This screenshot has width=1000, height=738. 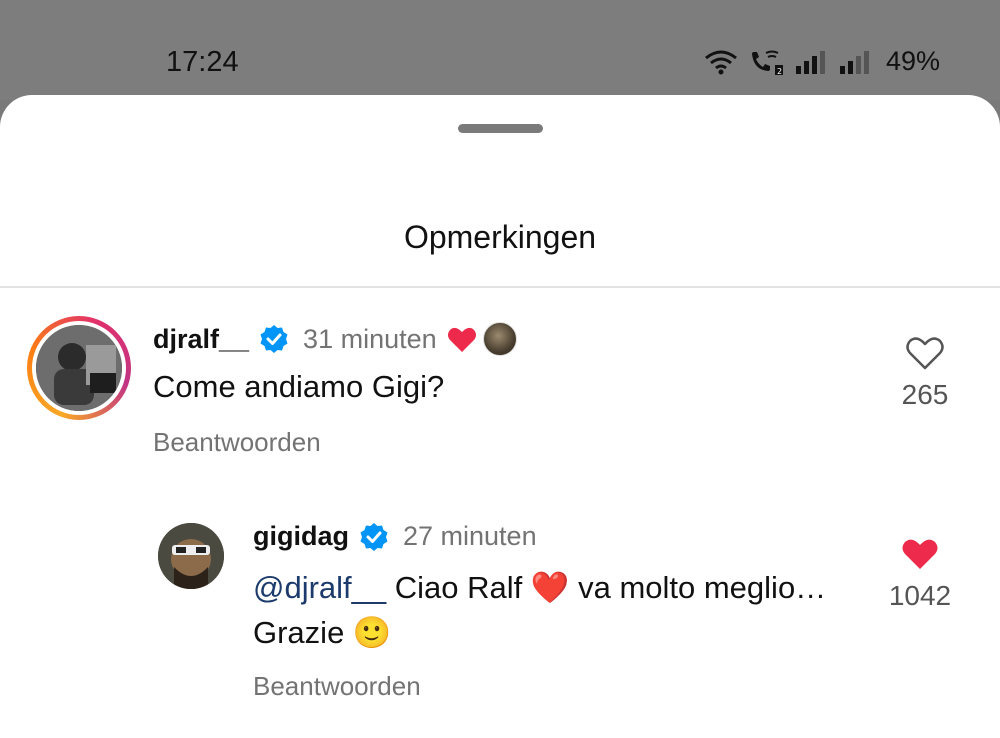 I want to click on reply-meta: gigidag 27 minuten, so click(x=395, y=536).